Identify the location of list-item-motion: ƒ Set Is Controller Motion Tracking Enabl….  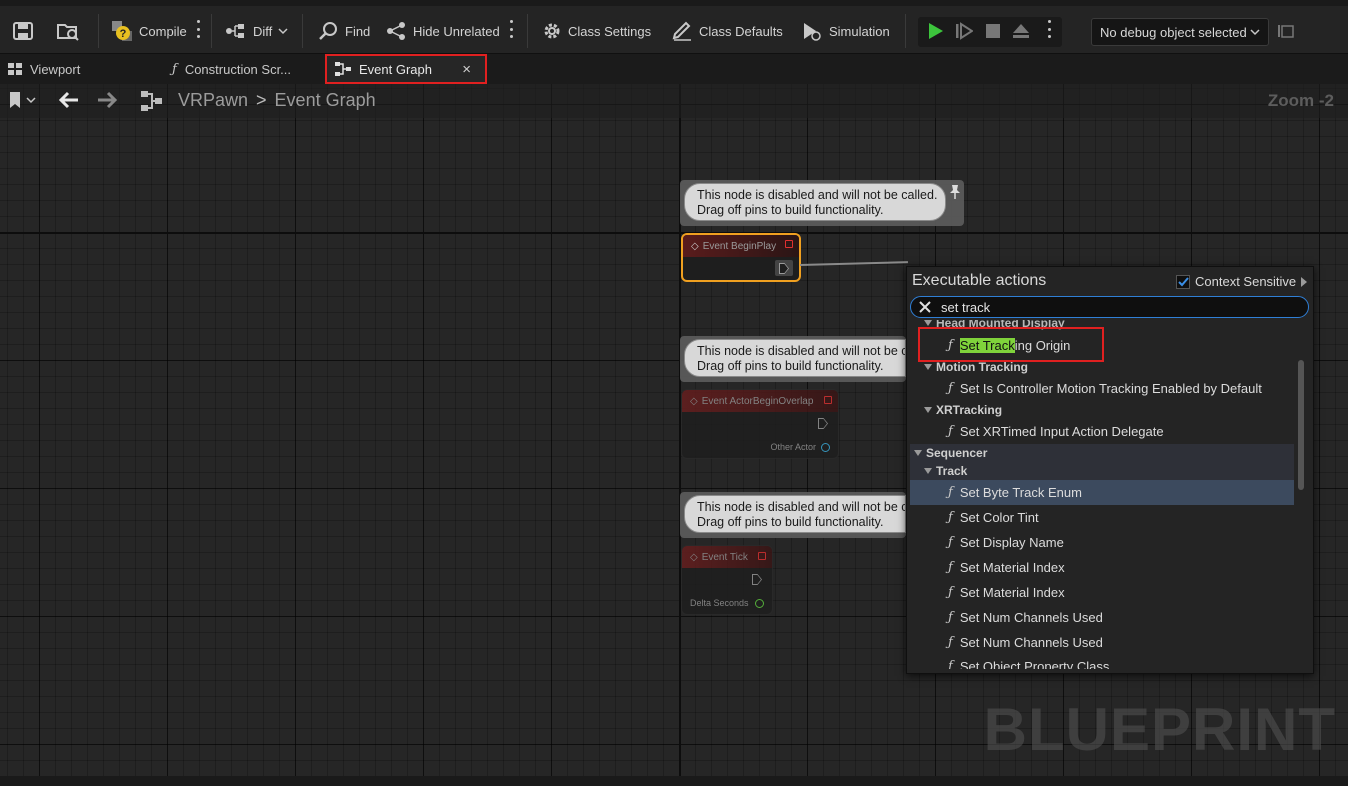
(1102, 388).